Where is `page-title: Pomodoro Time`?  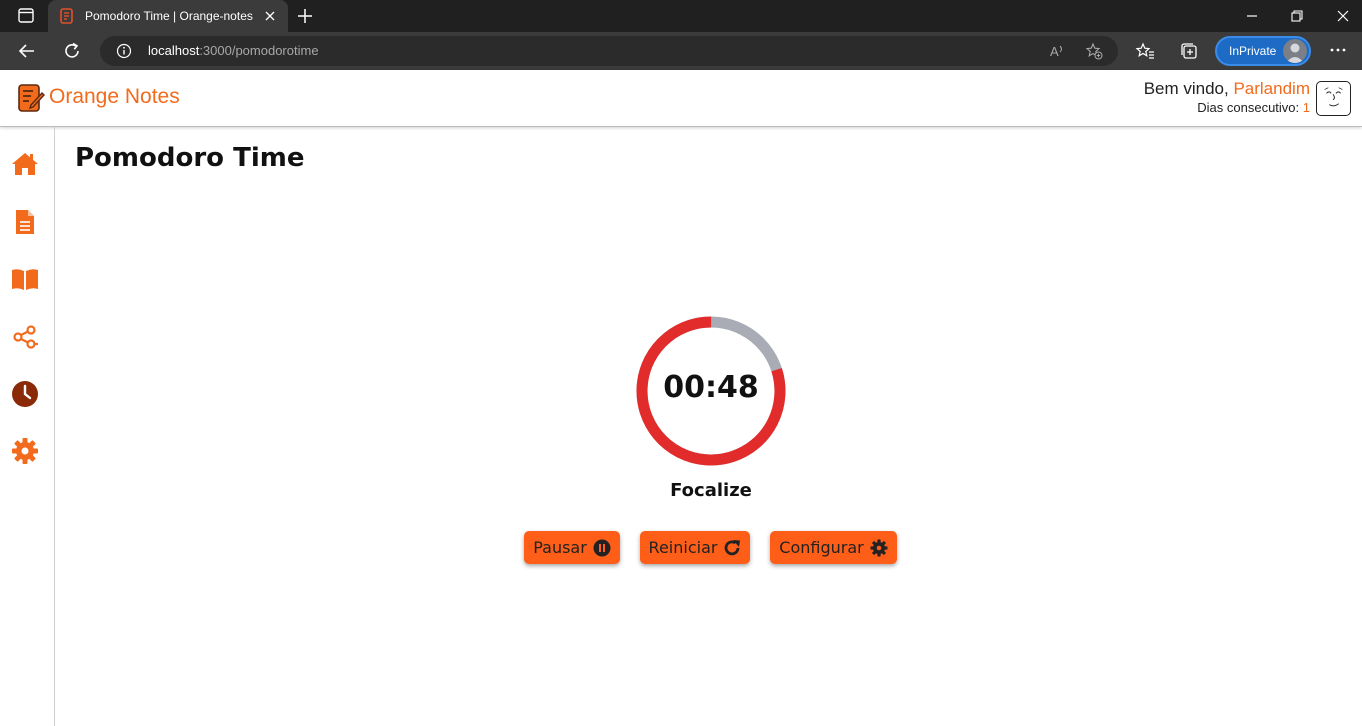 page-title: Pomodoro Time is located at coordinates (190, 158).